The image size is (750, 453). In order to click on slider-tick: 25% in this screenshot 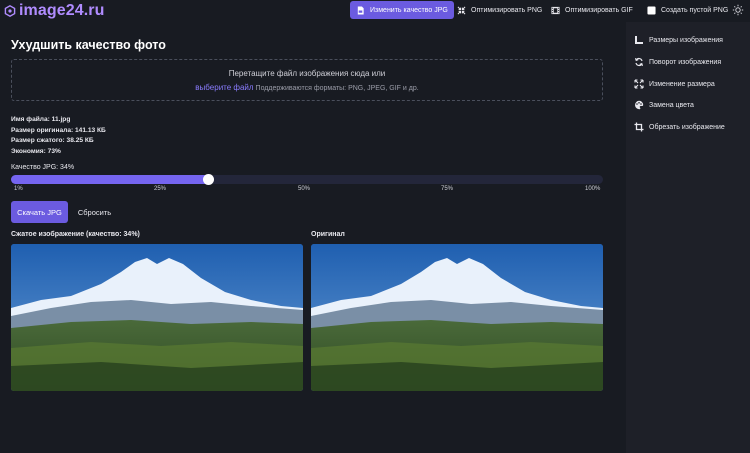, I will do `click(160, 189)`.